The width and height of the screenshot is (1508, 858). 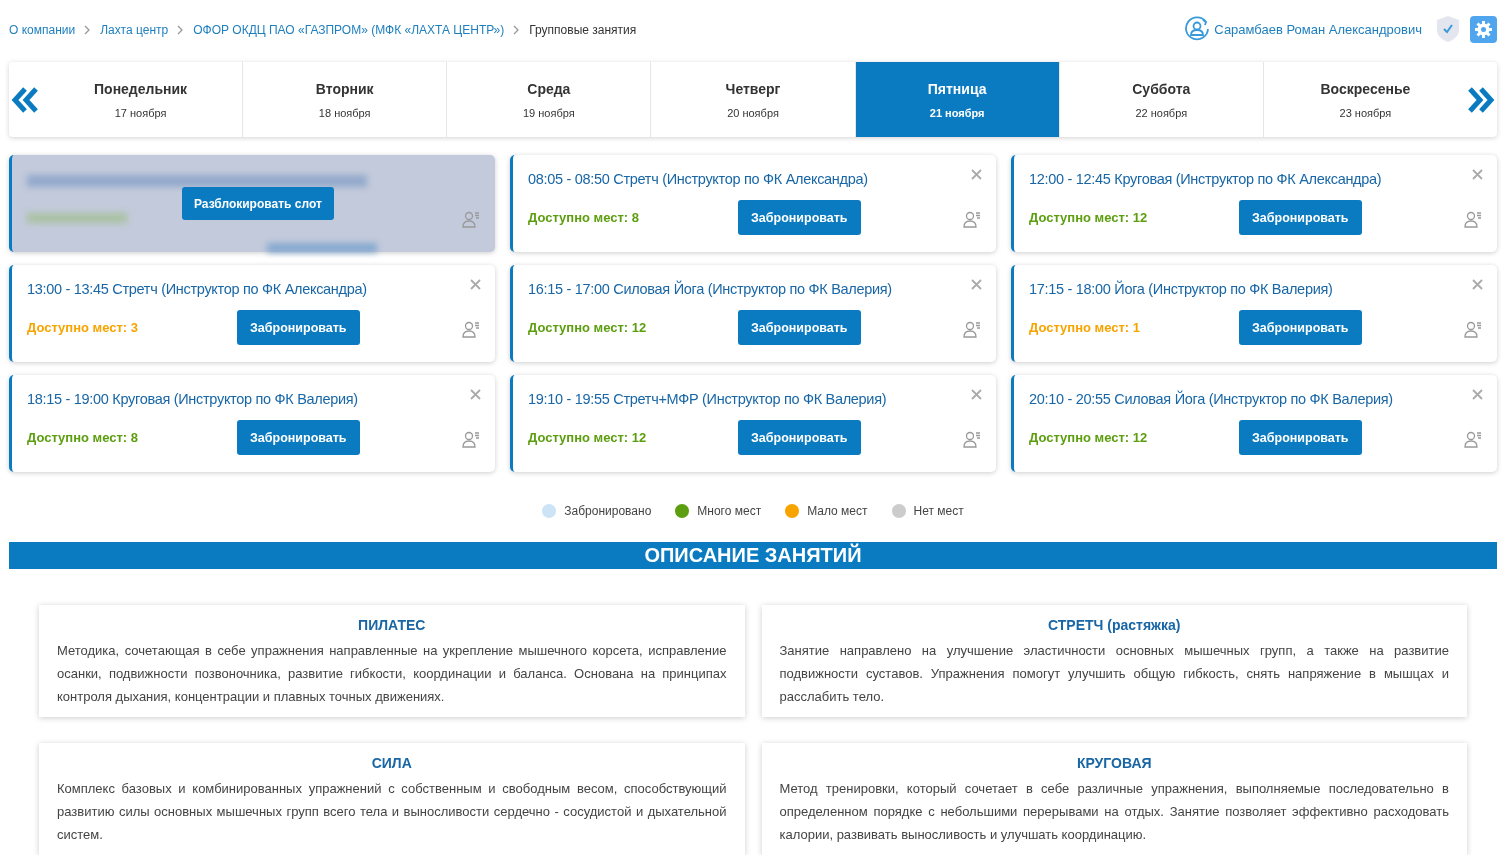 What do you see at coordinates (710, 289) in the screenshot?
I see `slot-title: 16:15 - 17:00 Силовая Йога (Инструктор по ФК Валерия)` at bounding box center [710, 289].